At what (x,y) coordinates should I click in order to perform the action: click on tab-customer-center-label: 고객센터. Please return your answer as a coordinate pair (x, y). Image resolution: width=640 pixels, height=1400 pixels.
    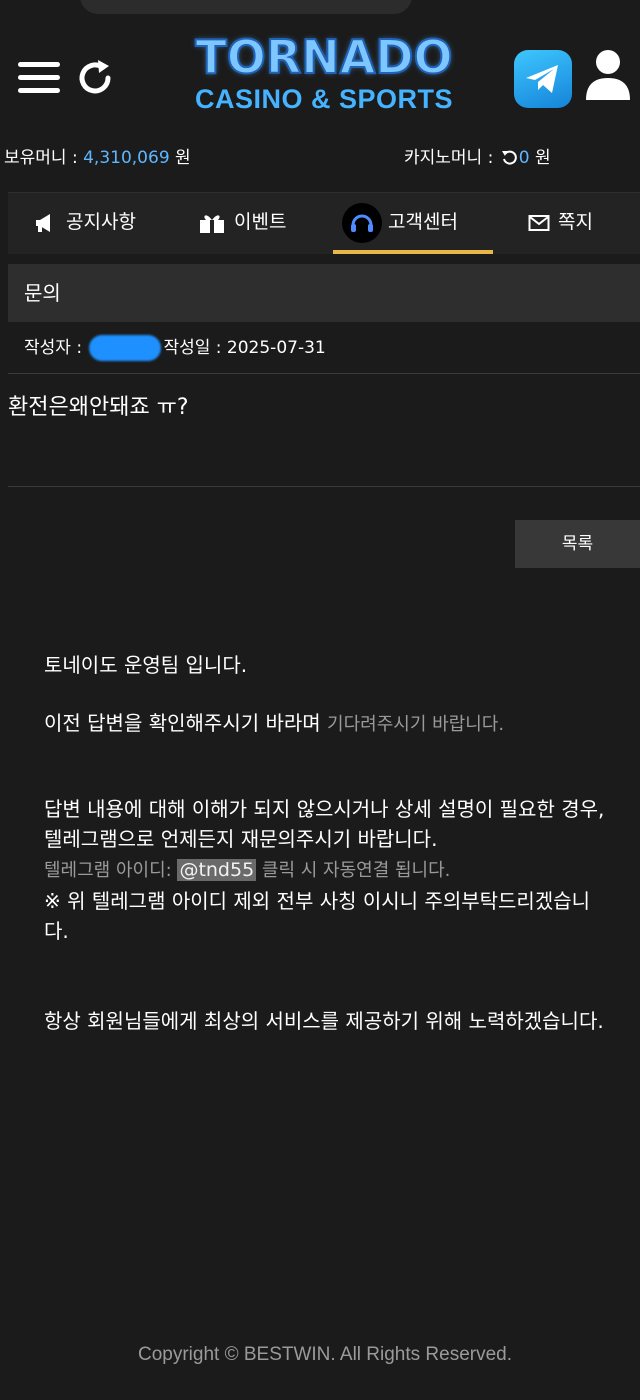
    Looking at the image, I should click on (423, 222).